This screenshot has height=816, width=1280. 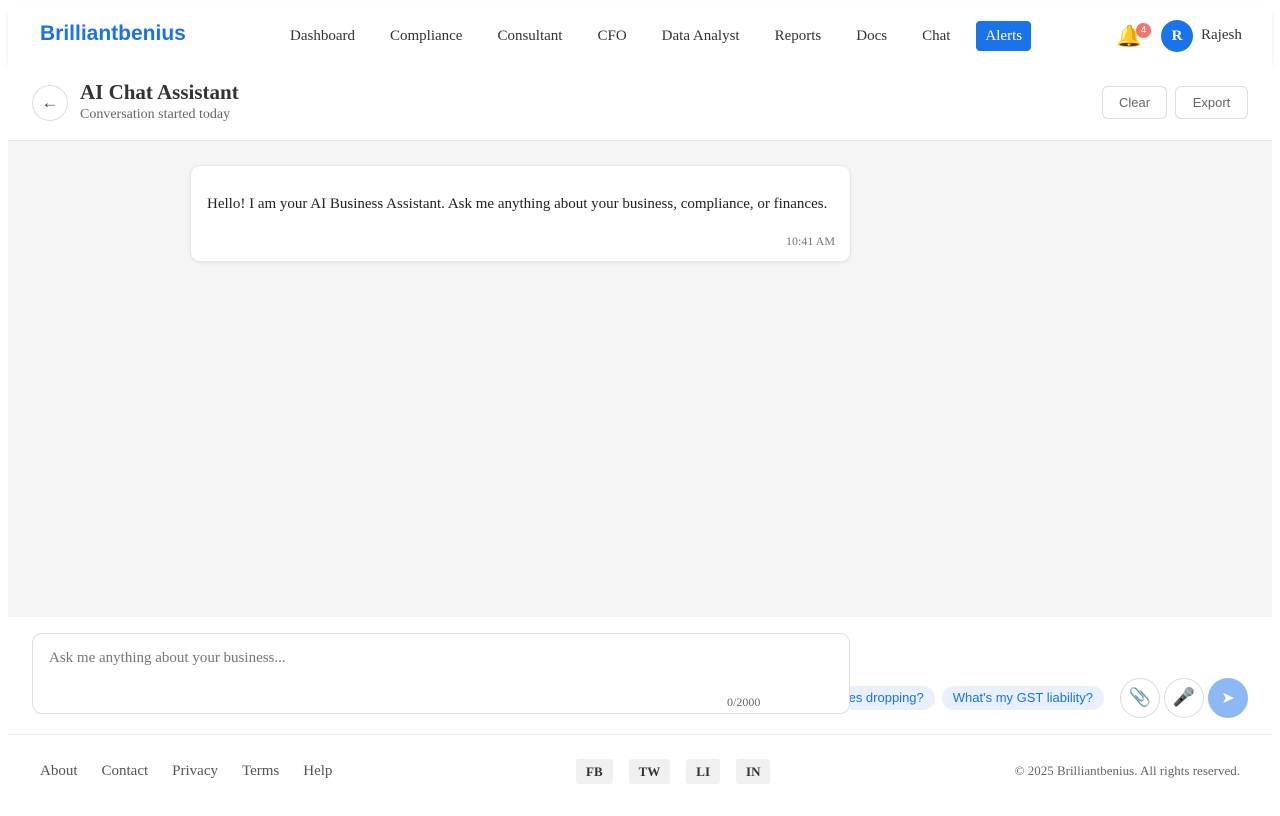 I want to click on social-twitter: TW, so click(x=649, y=771).